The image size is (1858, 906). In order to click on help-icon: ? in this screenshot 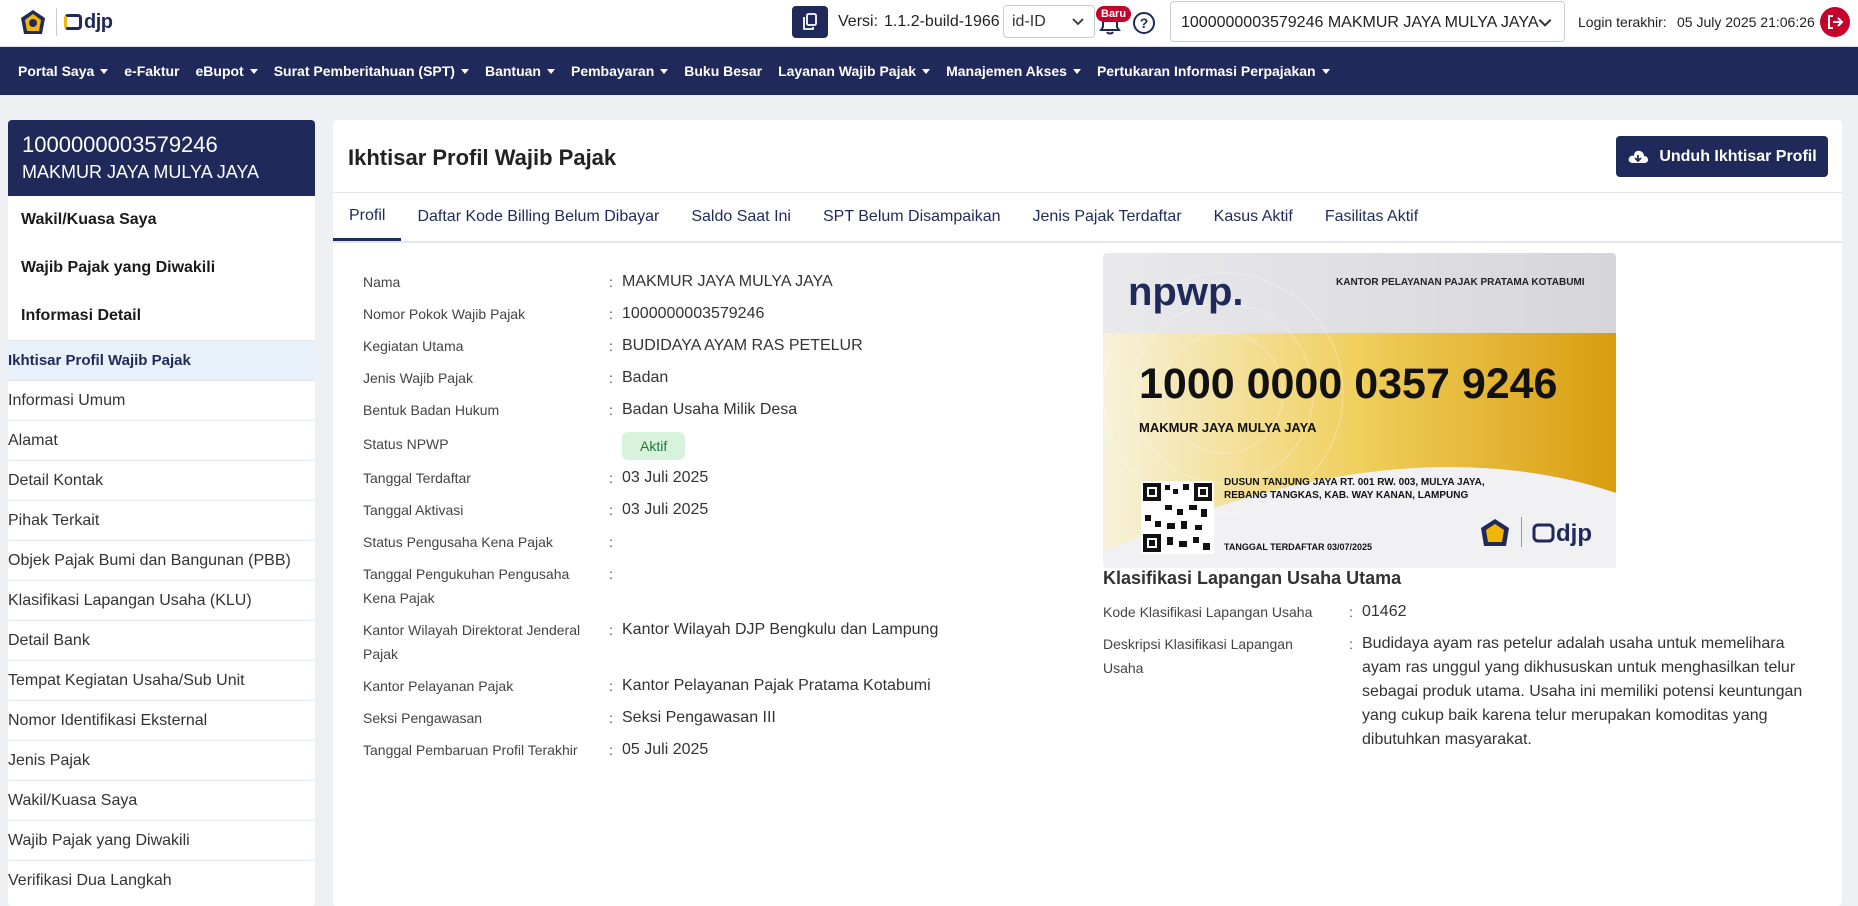, I will do `click(1144, 23)`.